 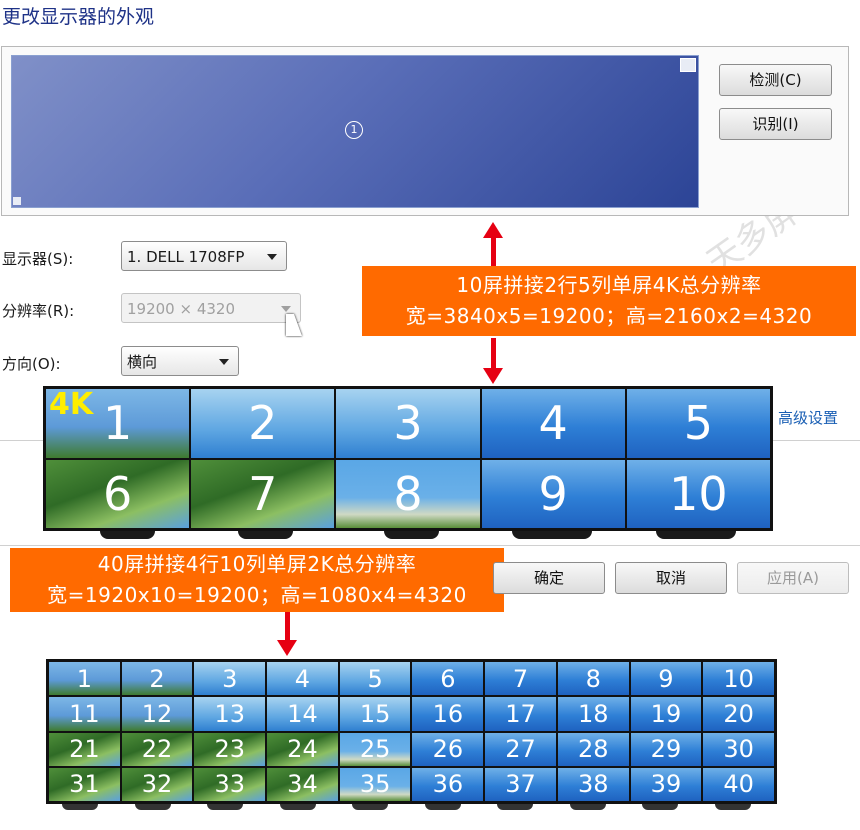 I want to click on wall-panel: 10, so click(x=698, y=493).